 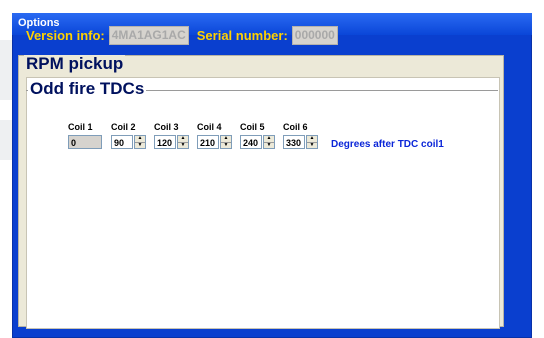 I want to click on coil-label: Coil 3, so click(x=166, y=127).